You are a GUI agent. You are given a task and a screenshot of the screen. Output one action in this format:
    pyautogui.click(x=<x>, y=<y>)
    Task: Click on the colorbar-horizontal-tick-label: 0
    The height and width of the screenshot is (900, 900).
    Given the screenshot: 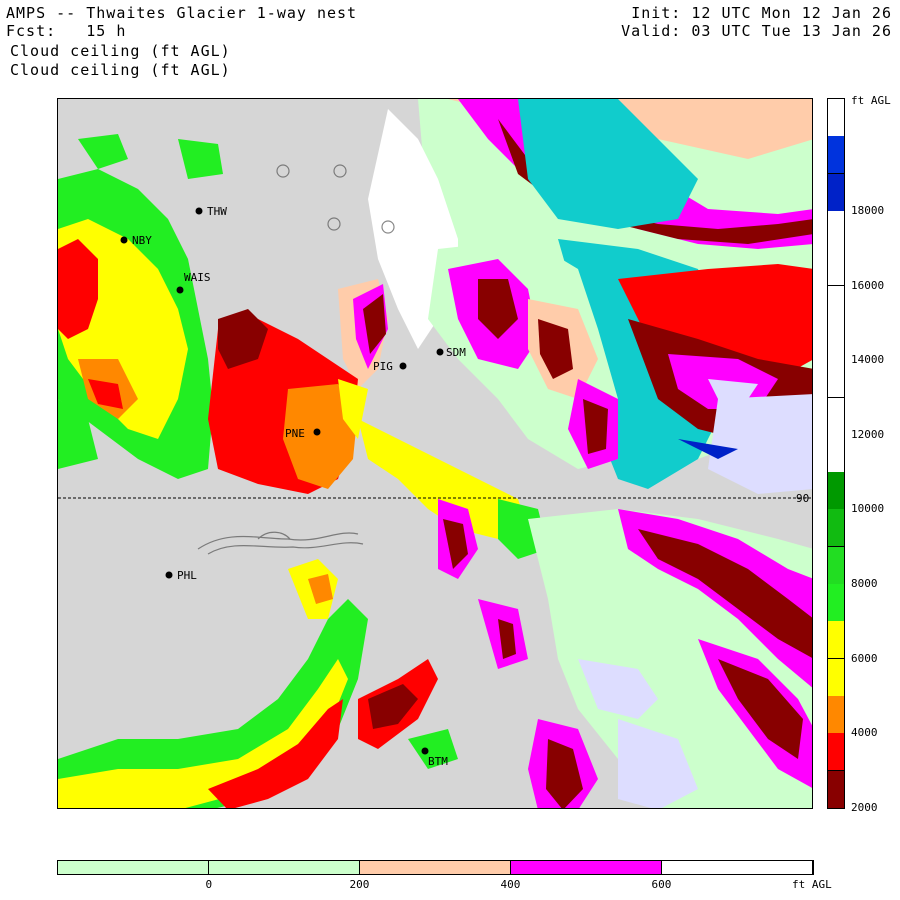 What is the action you would take?
    pyautogui.click(x=209, y=884)
    